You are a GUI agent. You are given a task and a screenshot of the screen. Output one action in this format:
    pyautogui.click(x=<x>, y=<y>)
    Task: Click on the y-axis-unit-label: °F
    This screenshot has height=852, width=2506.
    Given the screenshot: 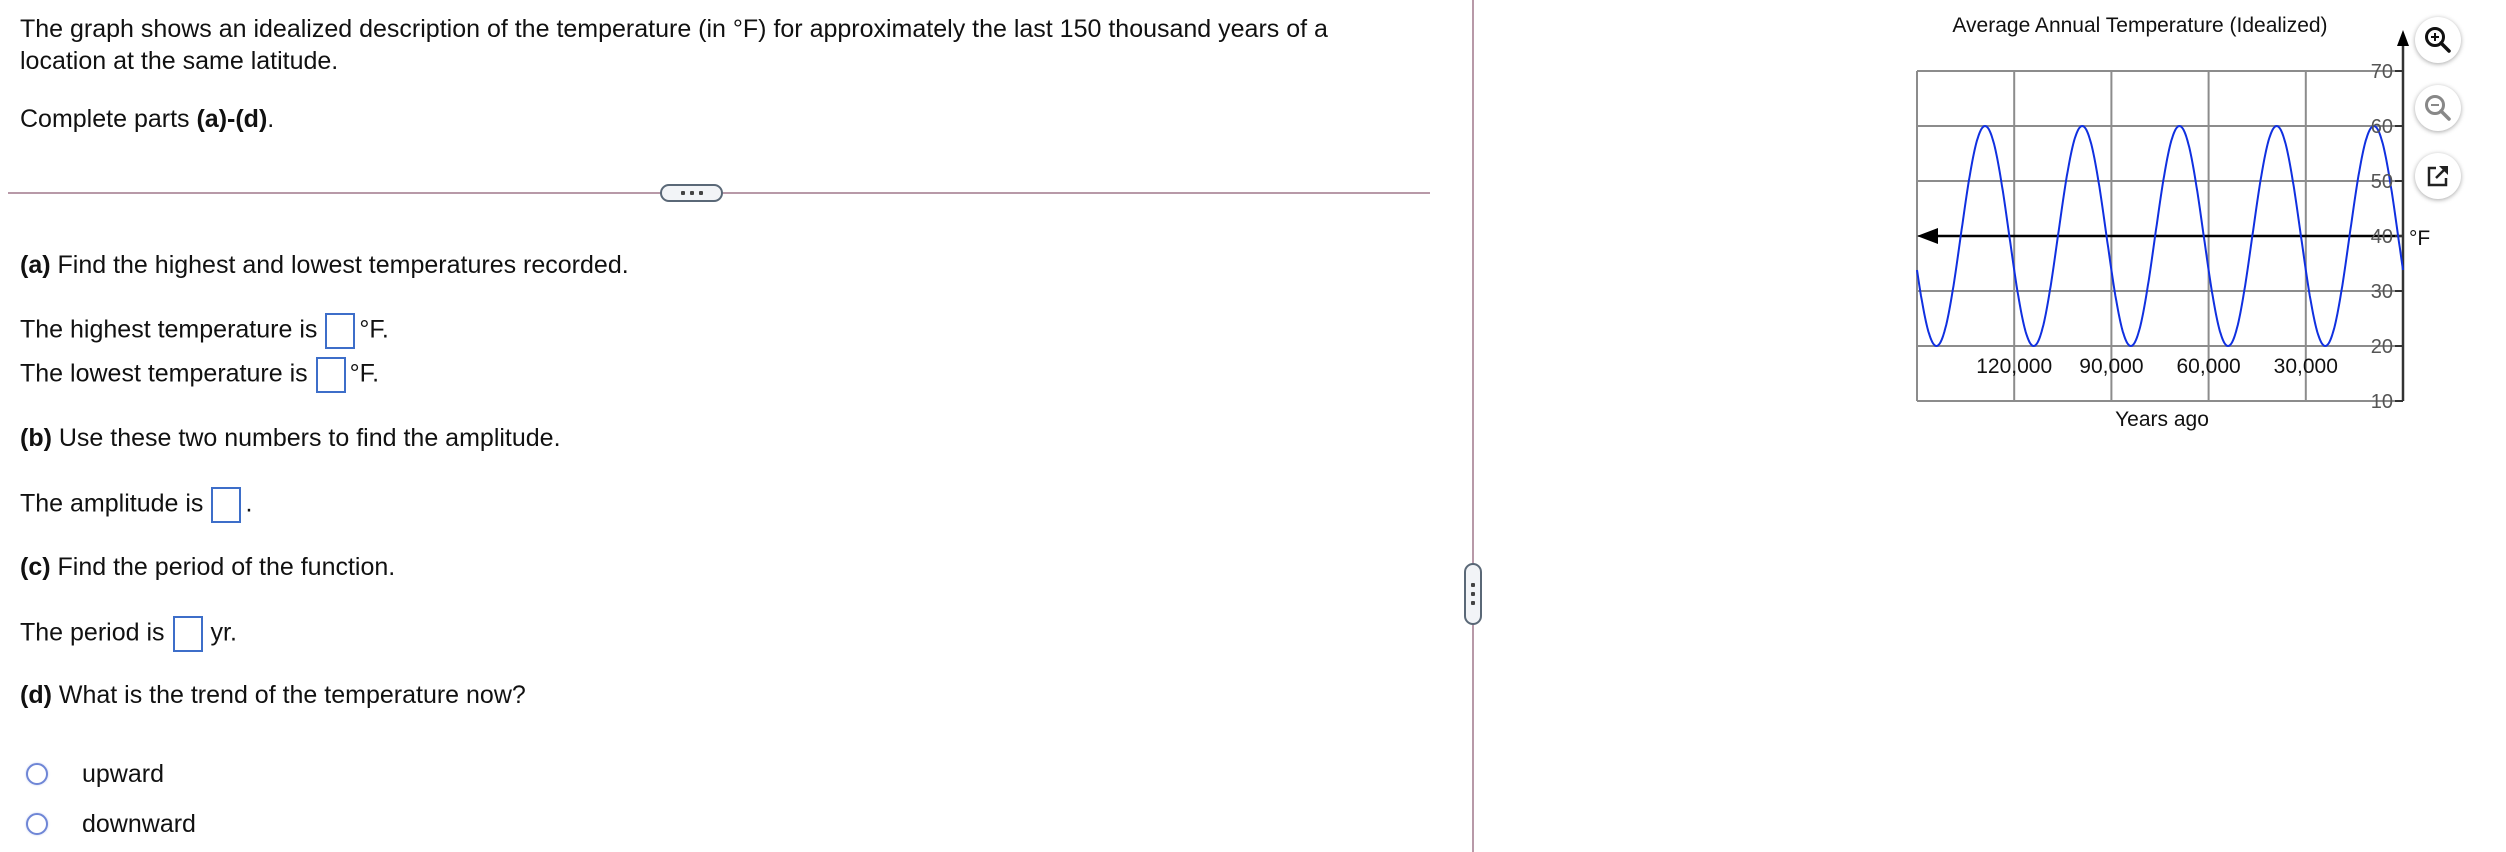 What is the action you would take?
    pyautogui.click(x=2419, y=238)
    